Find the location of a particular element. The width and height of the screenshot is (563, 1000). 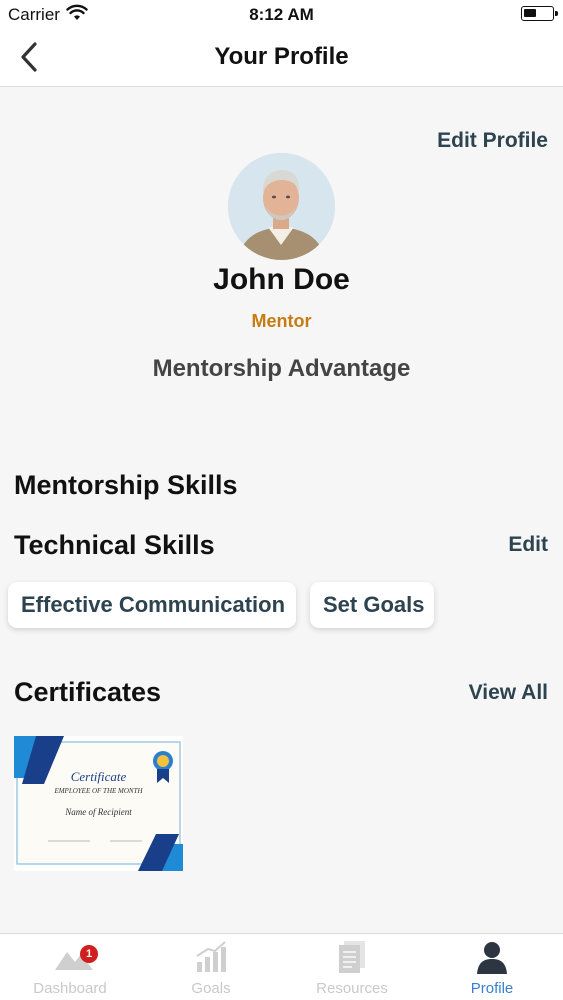

page-title: Your Profile is located at coordinates (281, 56).